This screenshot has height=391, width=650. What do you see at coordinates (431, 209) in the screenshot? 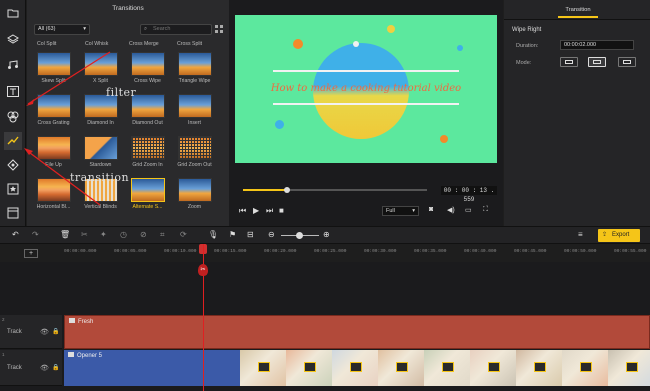
I see `snapshot-icon: ◙` at bounding box center [431, 209].